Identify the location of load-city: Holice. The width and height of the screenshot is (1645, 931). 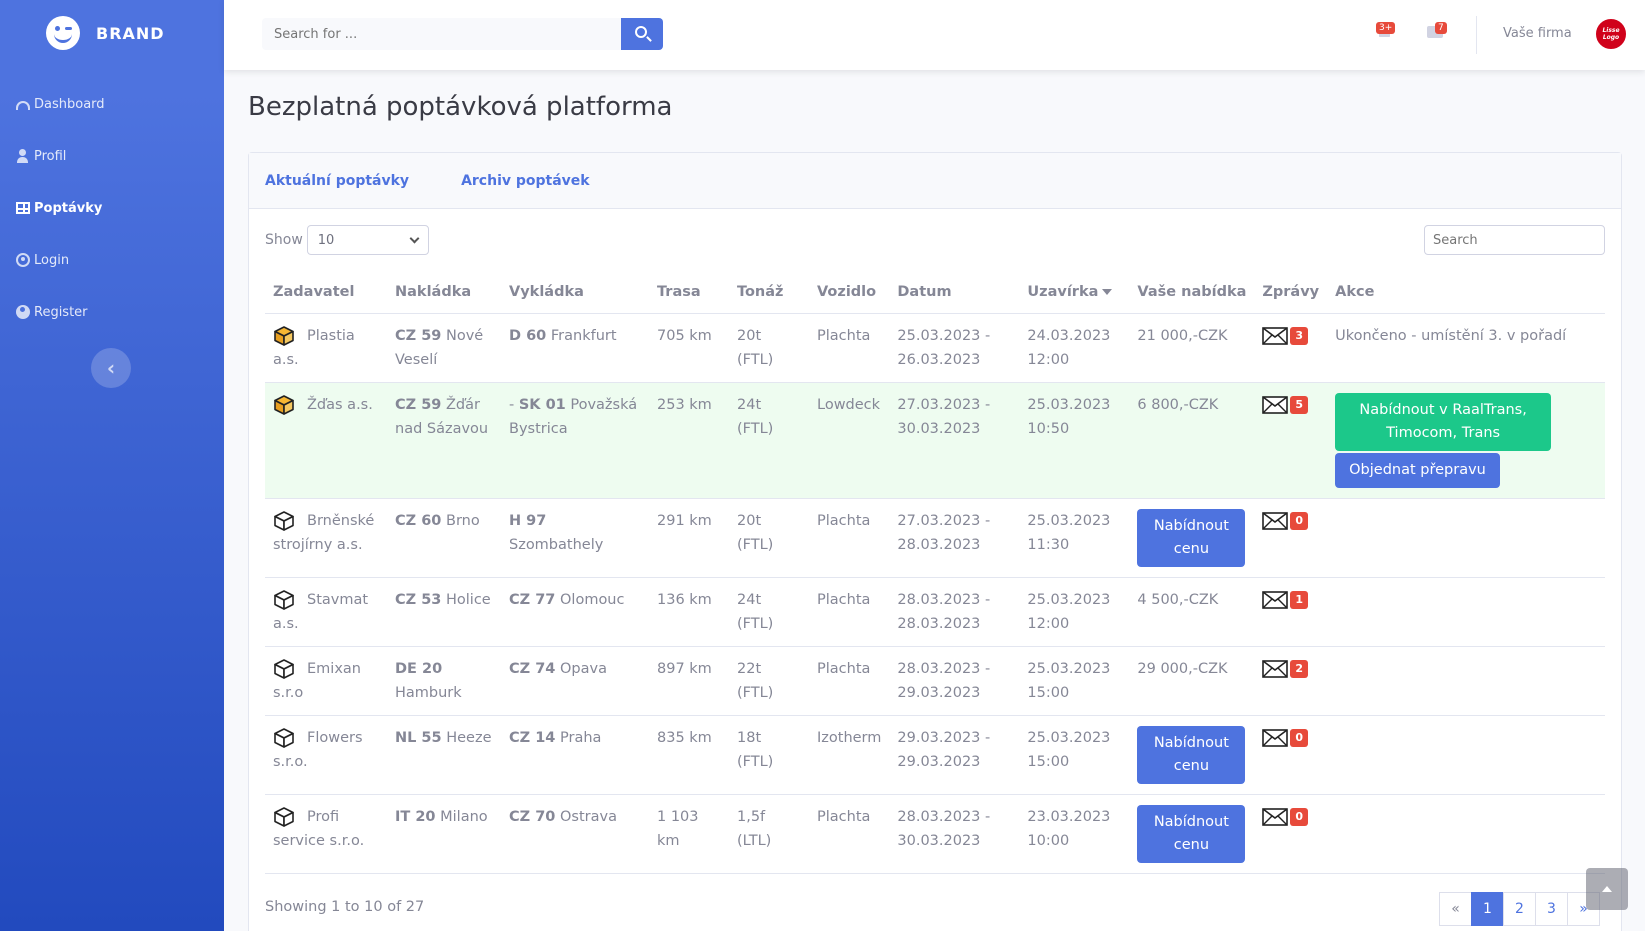
(468, 599).